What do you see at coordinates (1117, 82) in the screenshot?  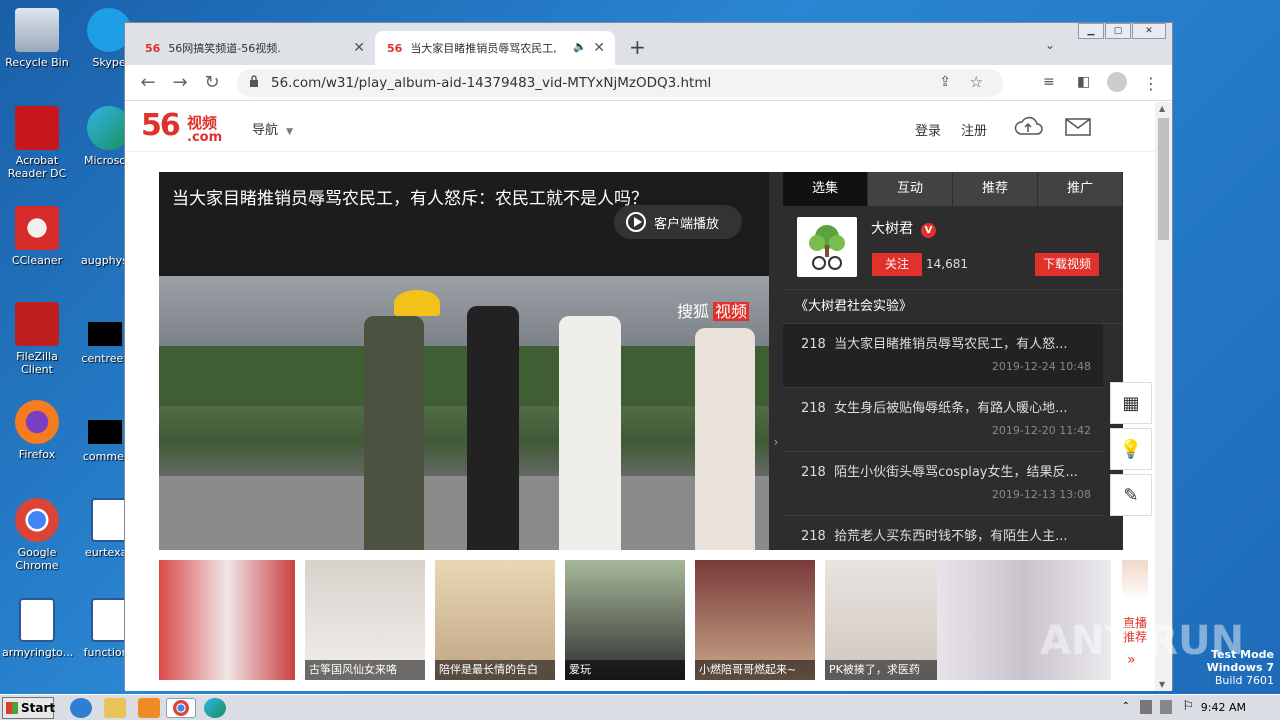 I see `profile-avatar-icon` at bounding box center [1117, 82].